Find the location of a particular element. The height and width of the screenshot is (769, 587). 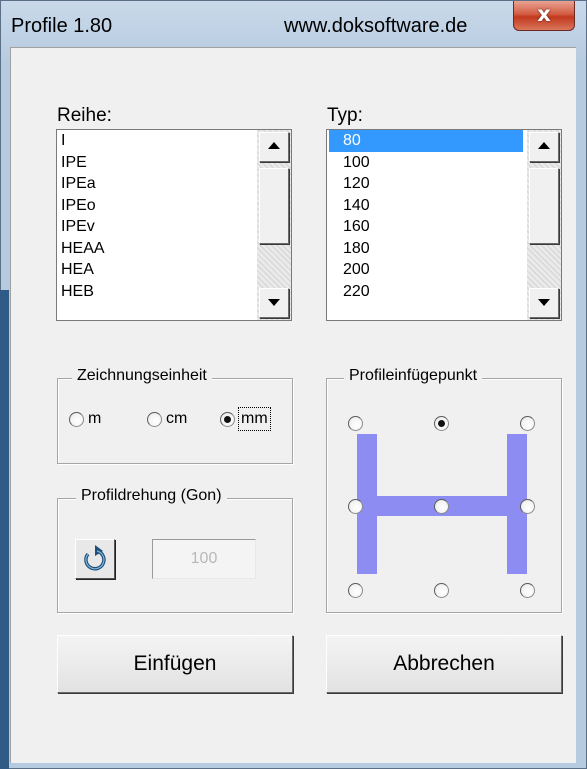

rotate-icon is located at coordinates (95, 558).